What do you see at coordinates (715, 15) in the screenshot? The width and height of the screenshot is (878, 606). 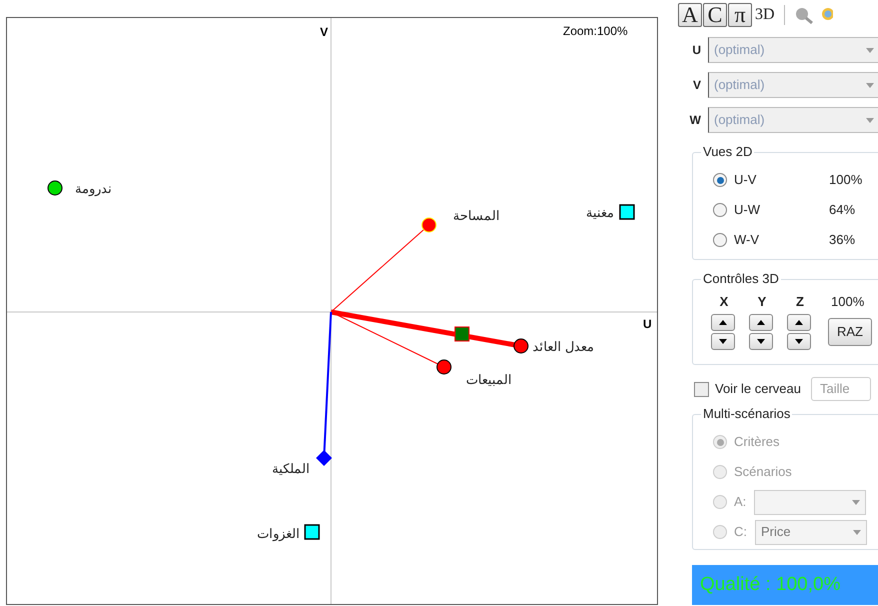 I see `toolbar-button: C` at bounding box center [715, 15].